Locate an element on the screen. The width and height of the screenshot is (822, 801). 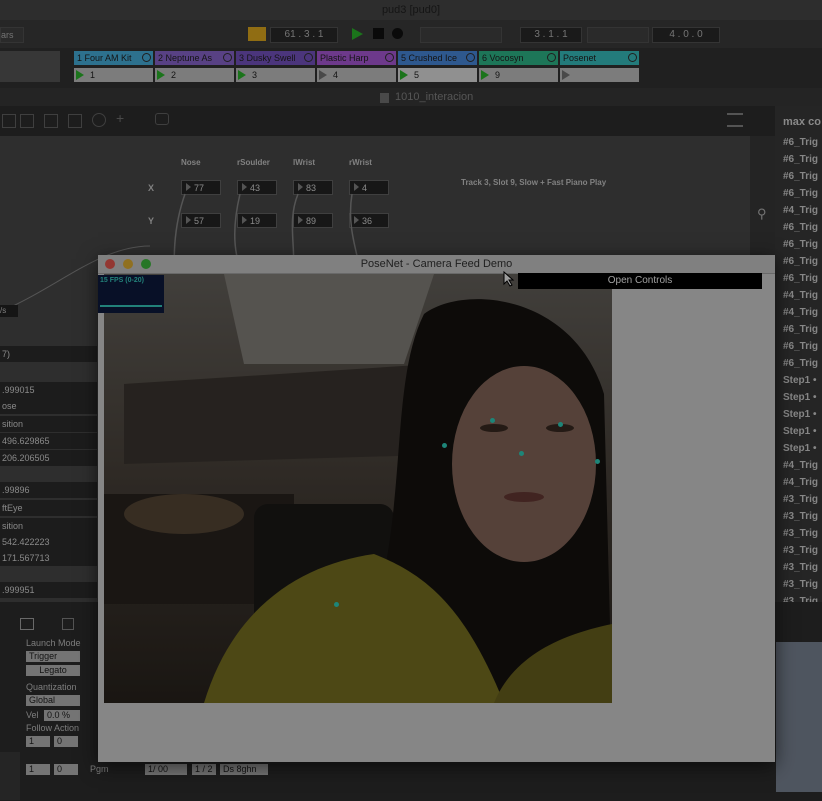
automation-tools is located at coordinates (461, 35).